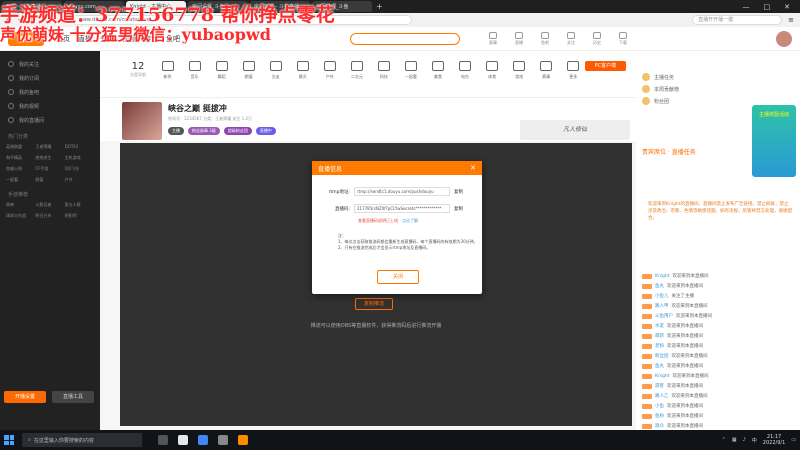 This screenshot has width=800, height=450. I want to click on chevron-up-icon: ⌃, so click(724, 440).